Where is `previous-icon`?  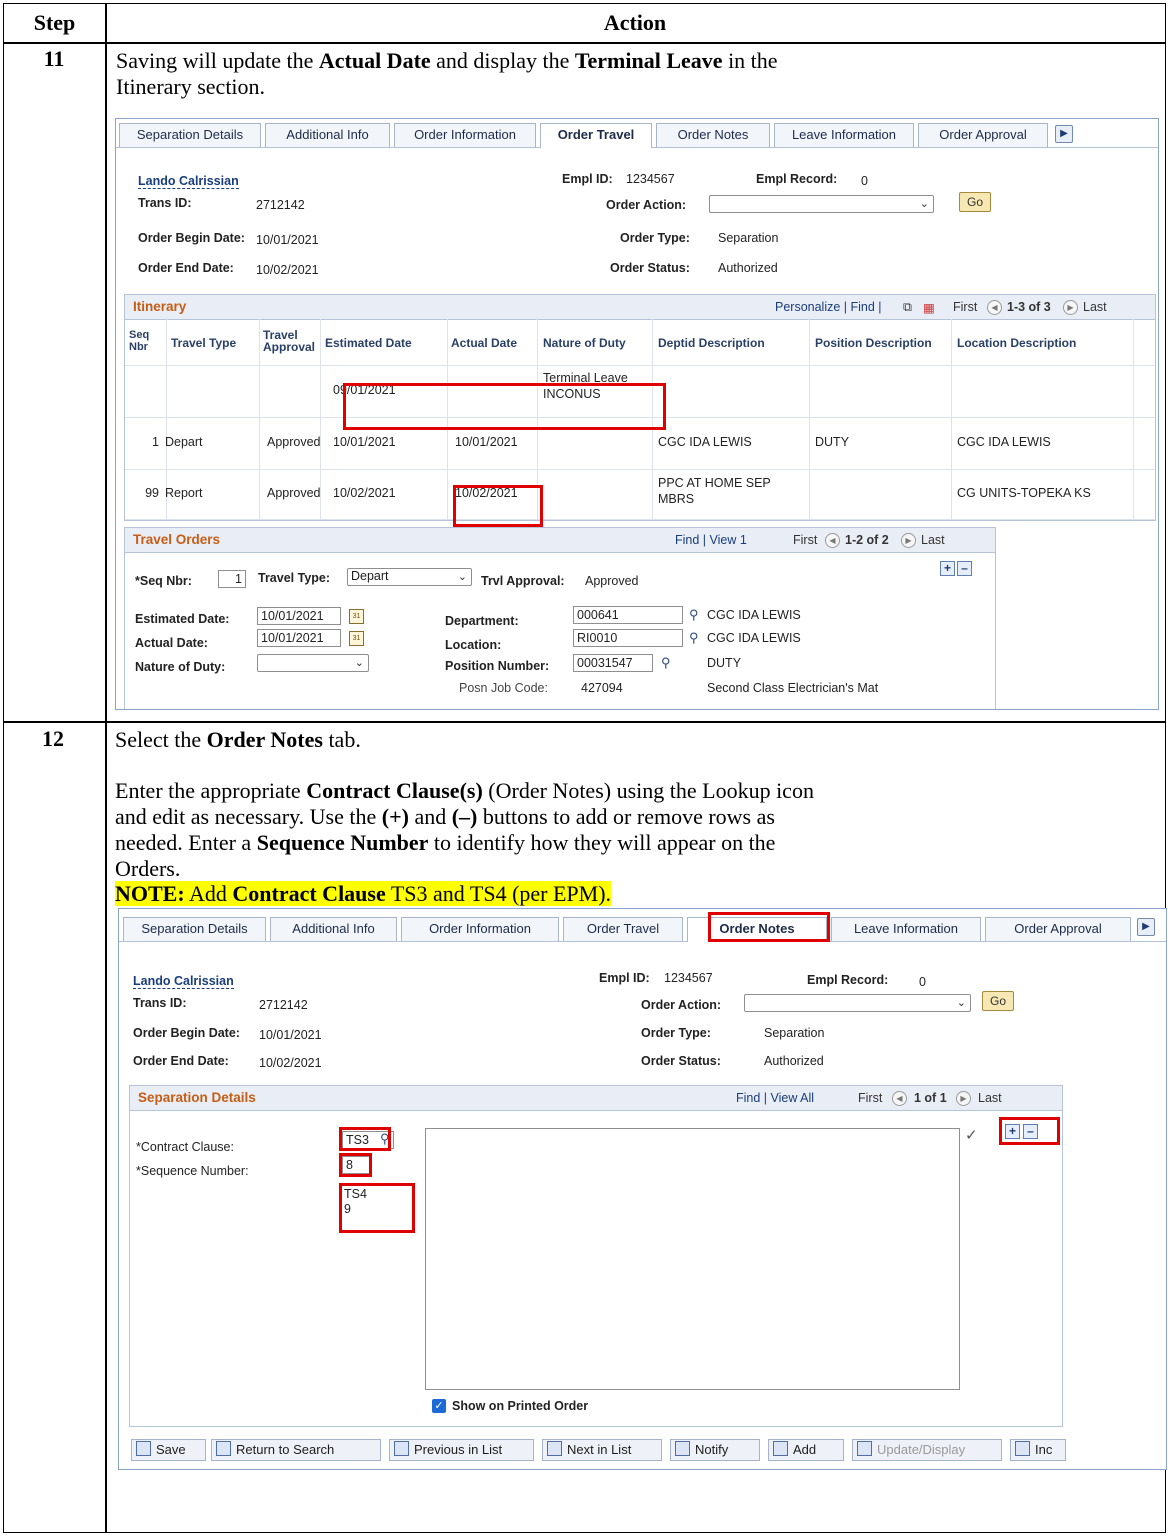 previous-icon is located at coordinates (401, 1448).